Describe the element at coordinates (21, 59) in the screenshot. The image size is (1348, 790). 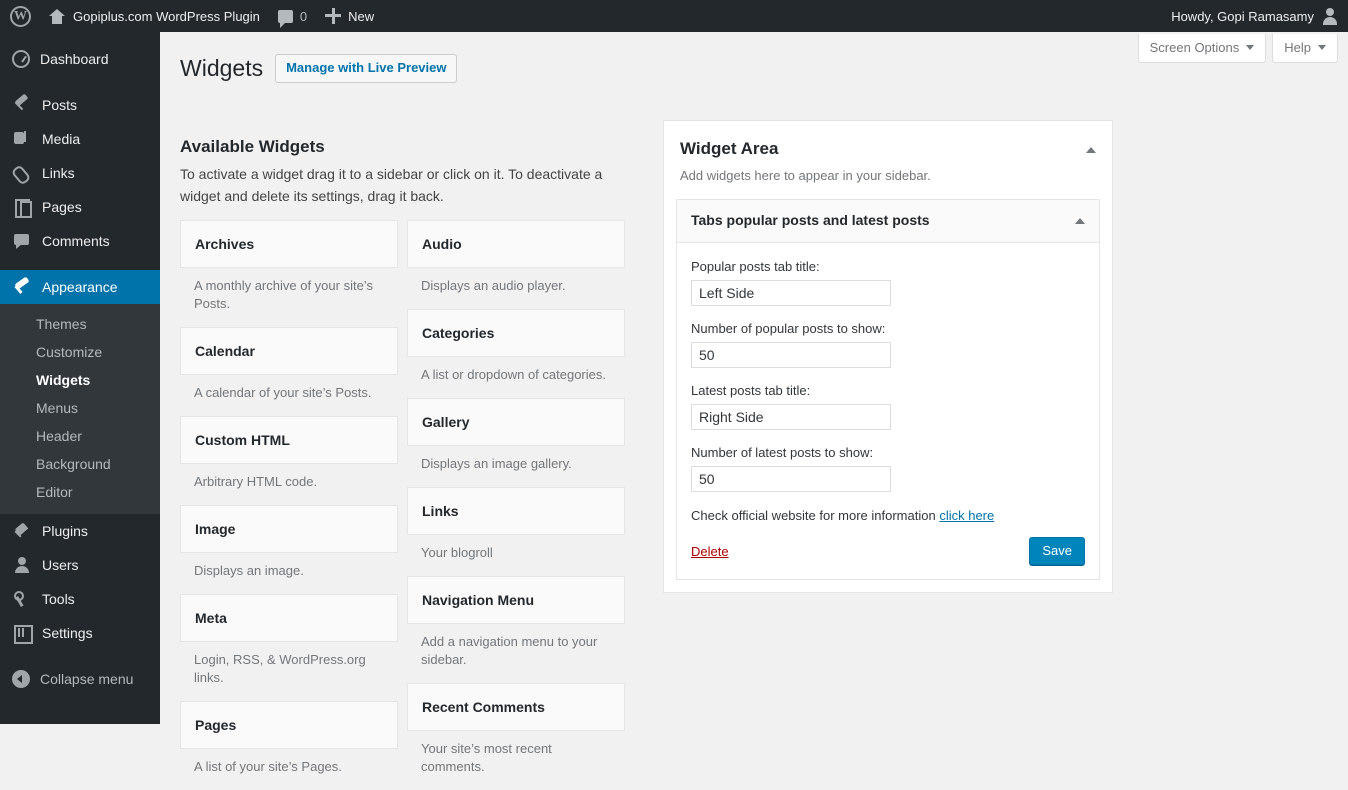
I see `dashboard-icon` at that location.